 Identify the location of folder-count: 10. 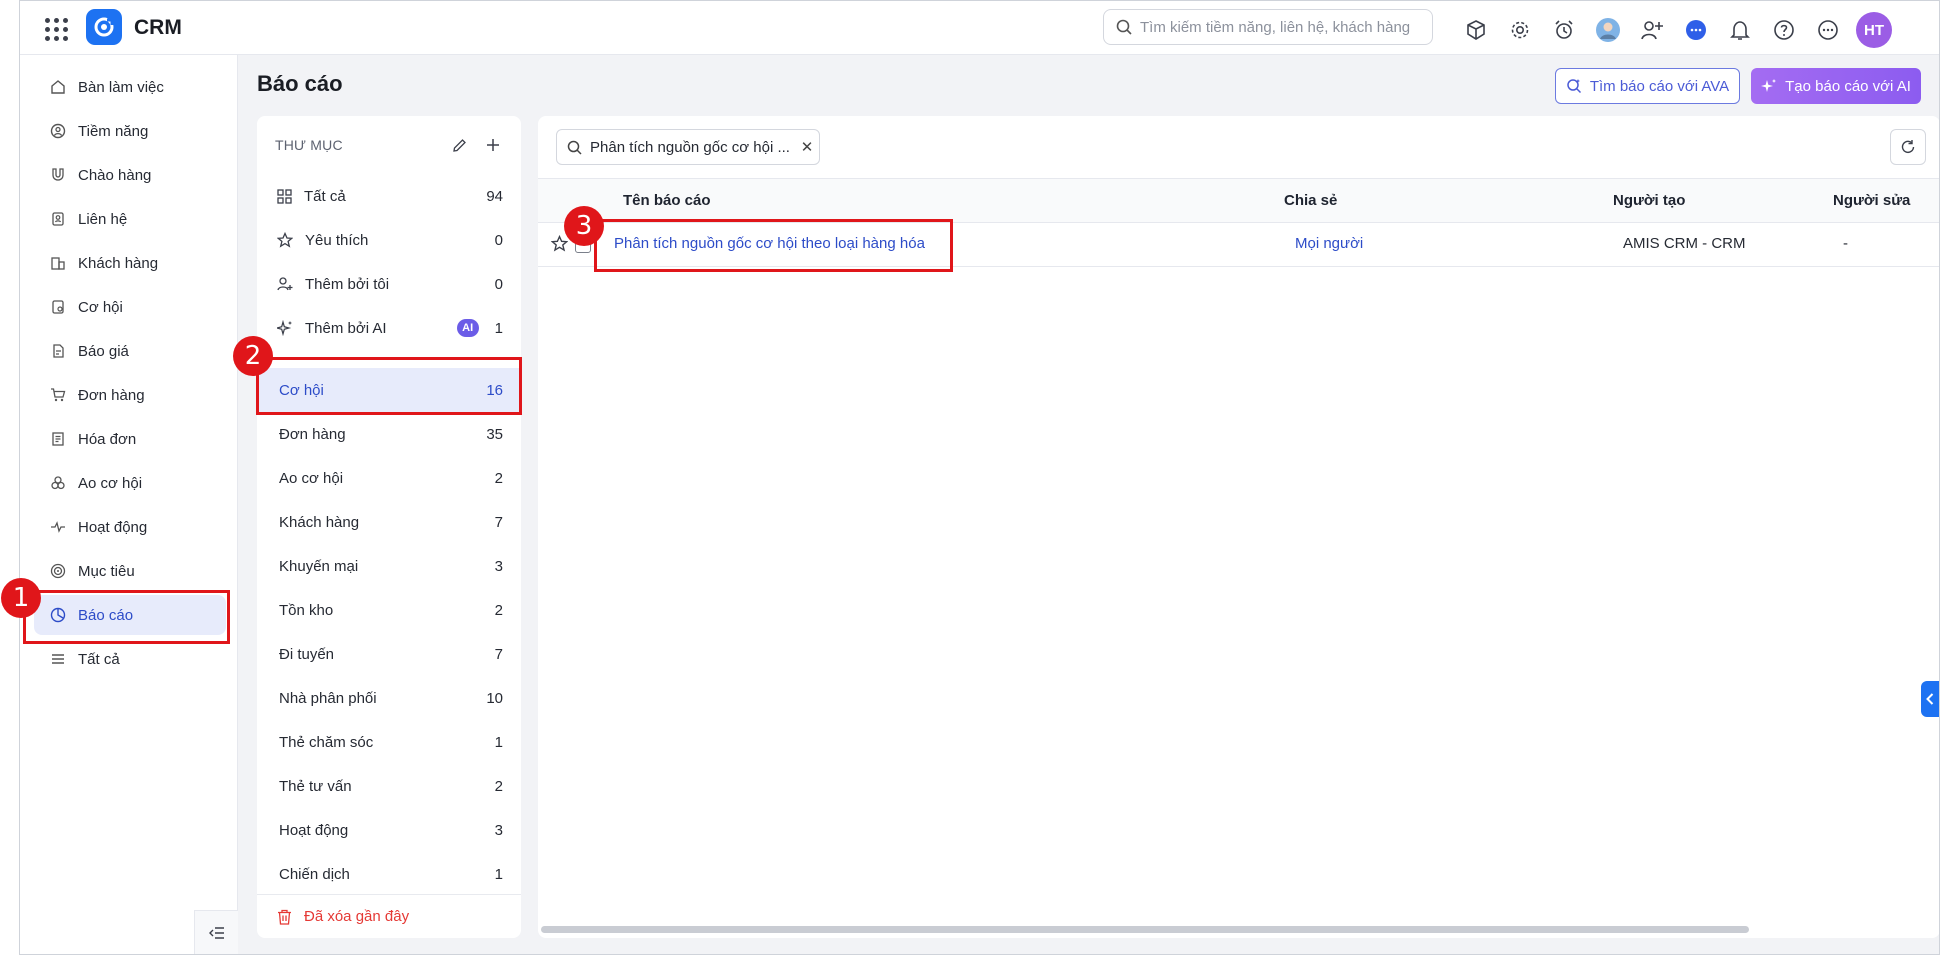
(494, 698).